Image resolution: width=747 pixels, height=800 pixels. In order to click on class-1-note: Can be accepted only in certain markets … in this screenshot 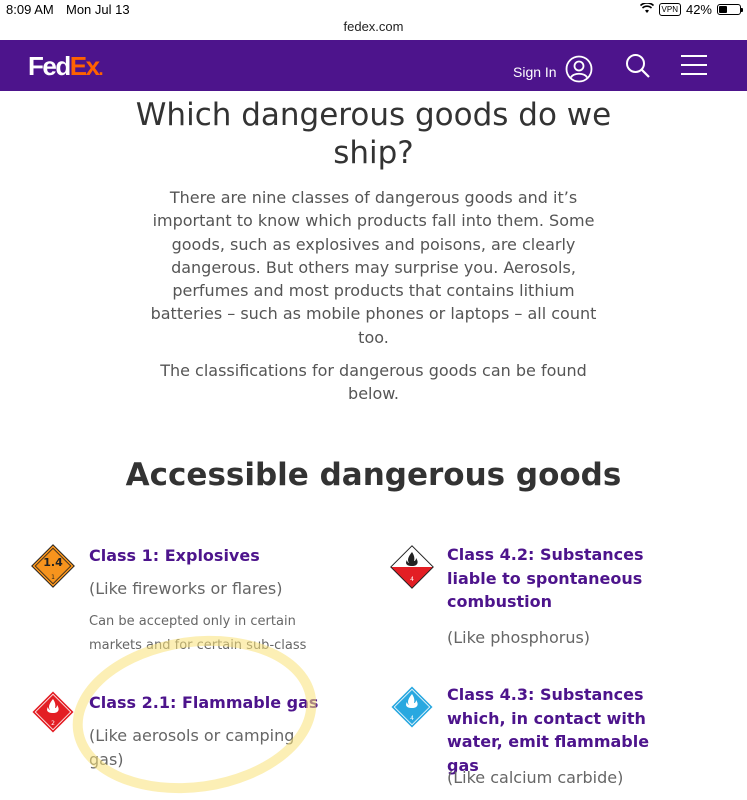, I will do `click(198, 633)`.